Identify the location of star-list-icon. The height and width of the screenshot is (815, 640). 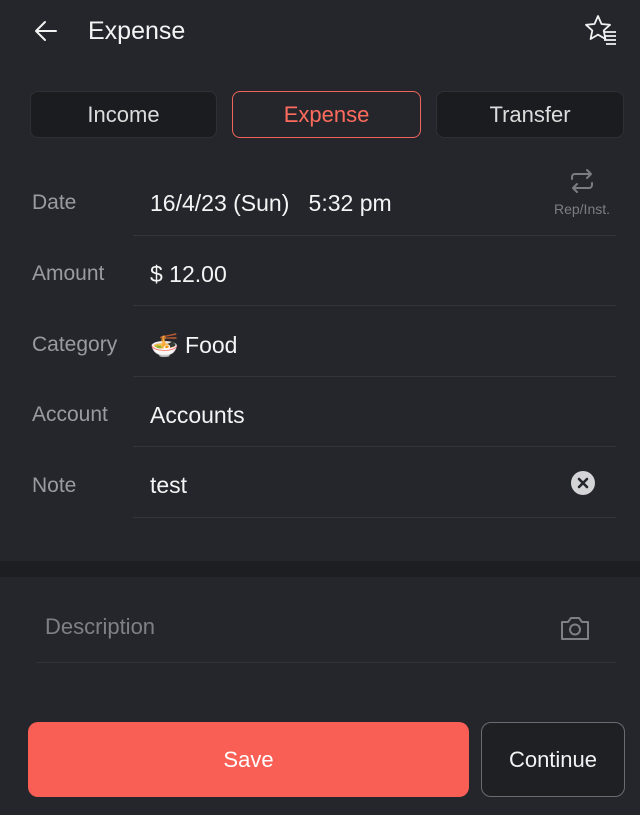
(600, 30).